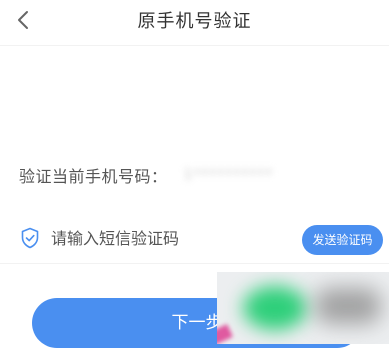 This screenshot has height=348, width=389. I want to click on blurred-overlay, so click(303, 308).